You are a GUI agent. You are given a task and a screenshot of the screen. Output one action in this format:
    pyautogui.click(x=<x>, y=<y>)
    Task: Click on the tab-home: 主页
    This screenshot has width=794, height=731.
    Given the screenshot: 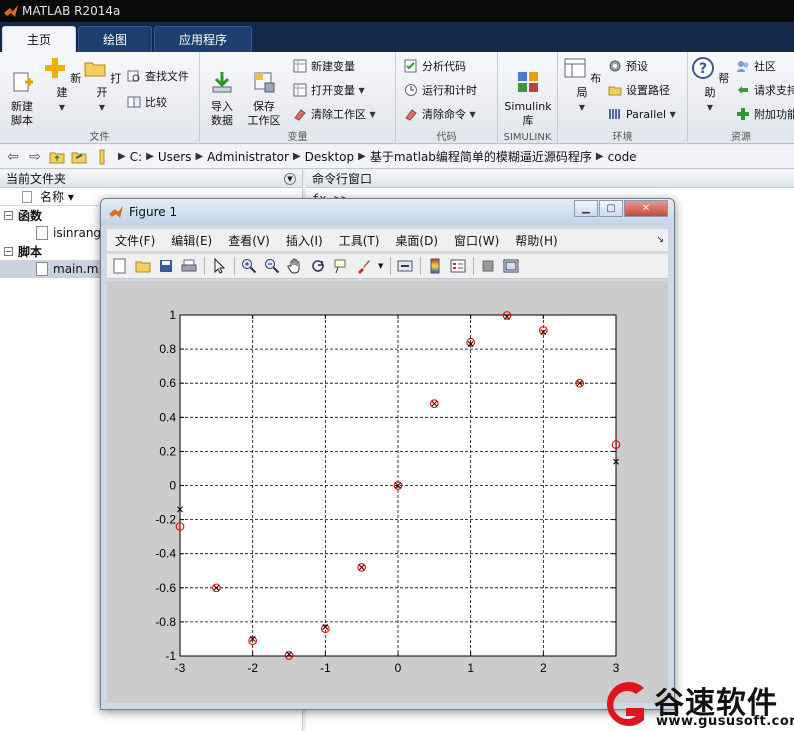 What is the action you would take?
    pyautogui.click(x=39, y=39)
    